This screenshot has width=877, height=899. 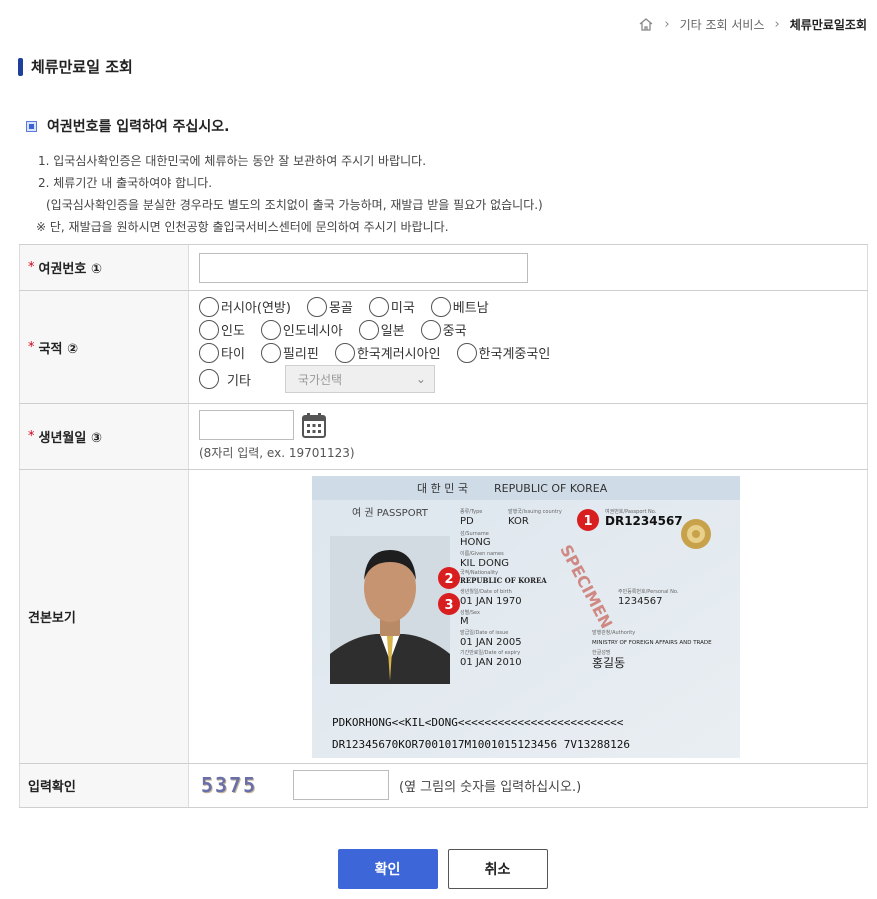 What do you see at coordinates (359, 379) in the screenshot?
I see `country-select: 국가선택 ⌄` at bounding box center [359, 379].